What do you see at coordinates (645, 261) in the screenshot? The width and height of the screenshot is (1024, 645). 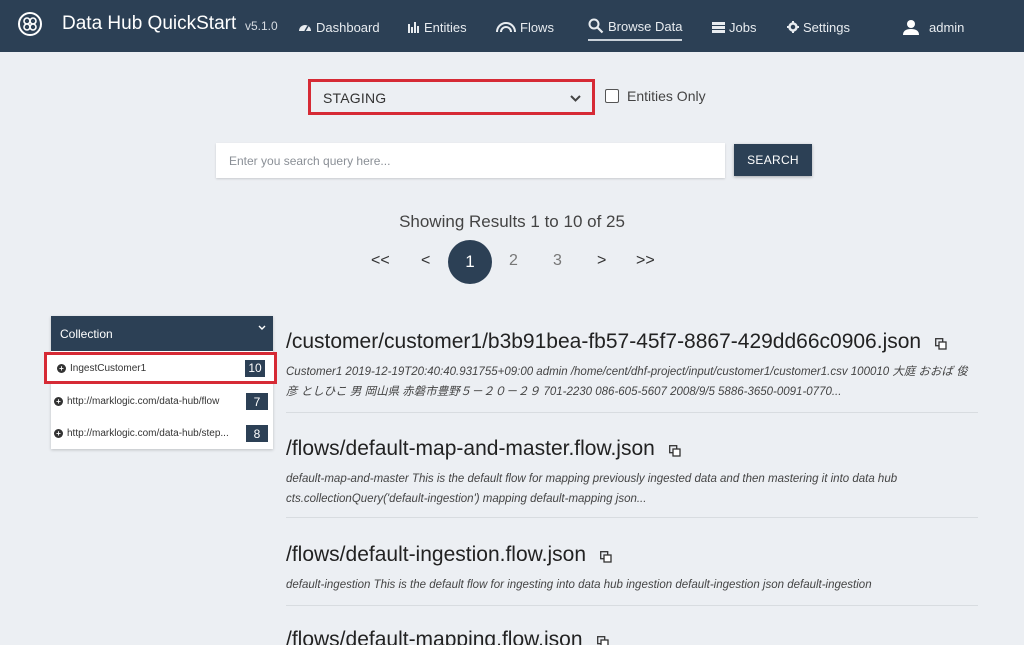 I see `pagination-last: >>` at bounding box center [645, 261].